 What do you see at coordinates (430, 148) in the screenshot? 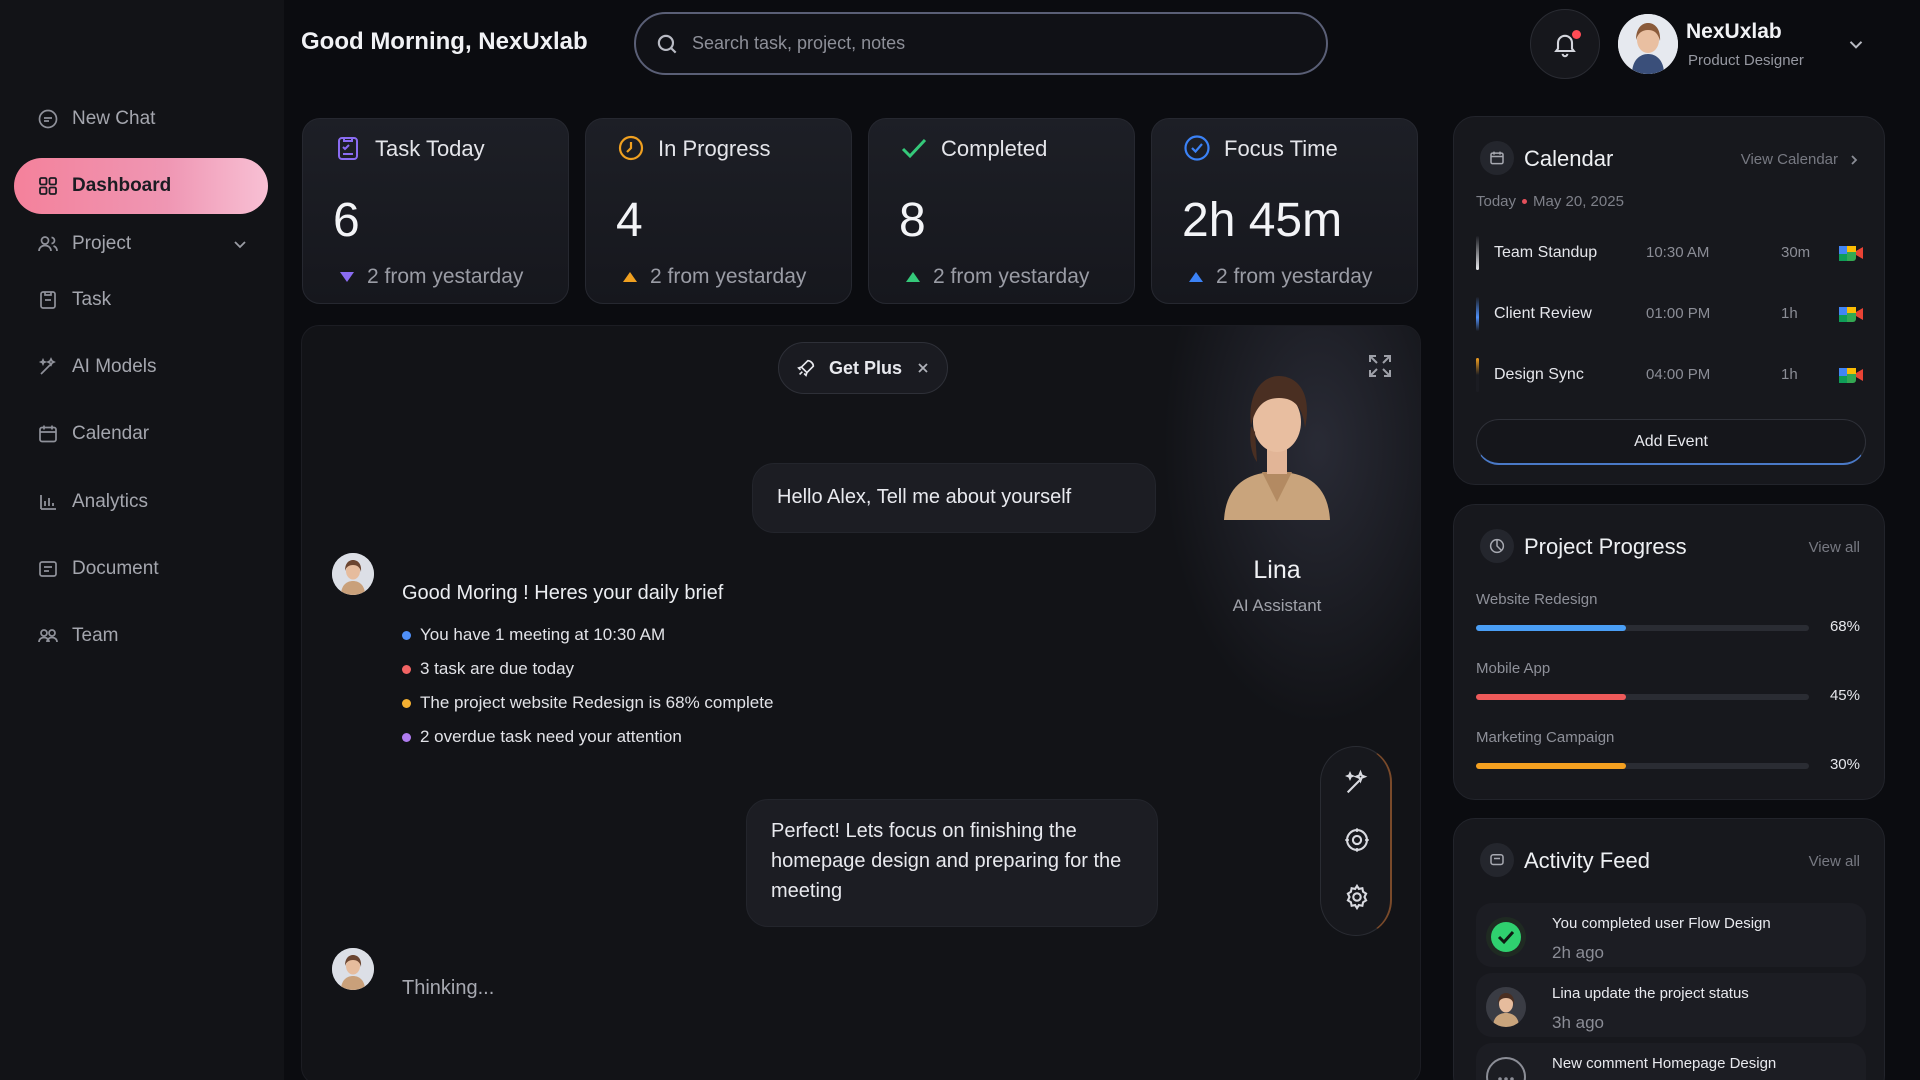
I see `stat-label: Task Today` at bounding box center [430, 148].